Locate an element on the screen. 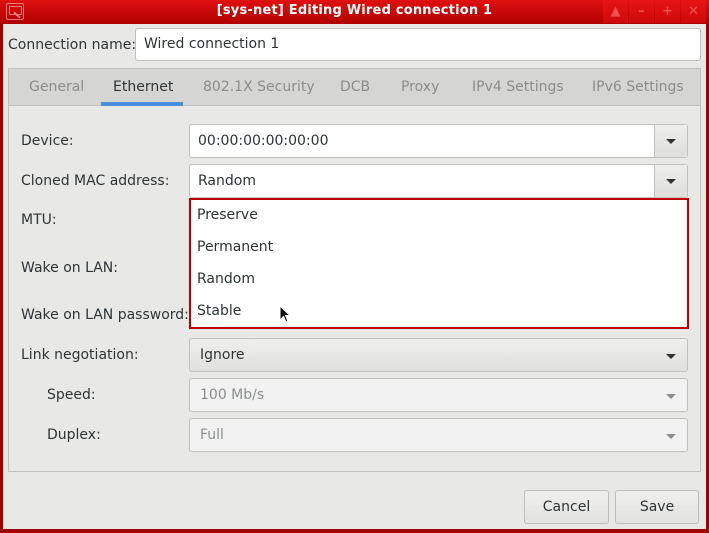  active-tab-indicator is located at coordinates (142, 104).